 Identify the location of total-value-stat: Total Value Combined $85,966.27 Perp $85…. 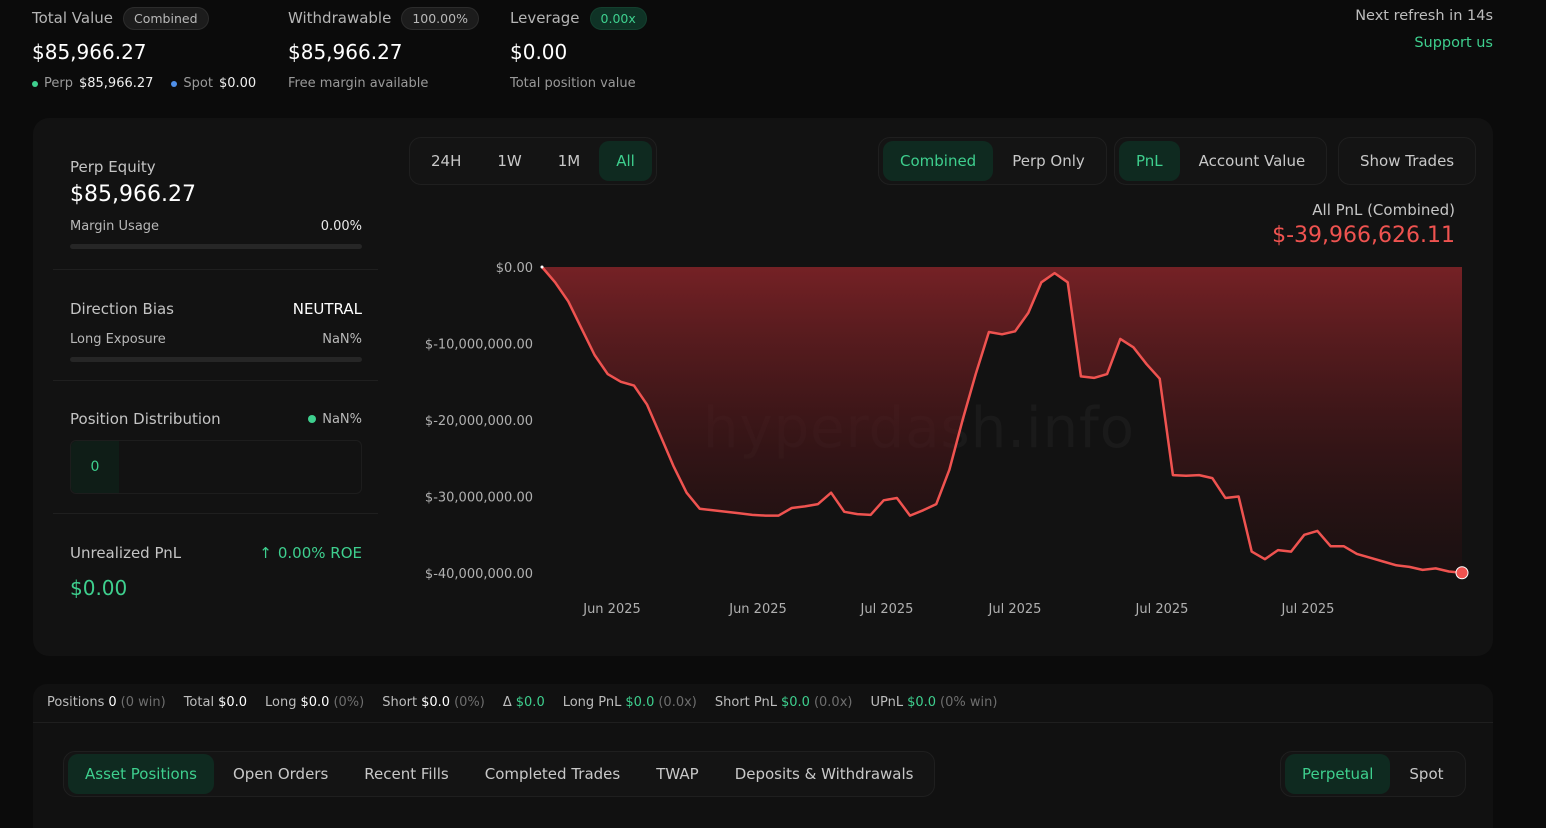
(144, 48).